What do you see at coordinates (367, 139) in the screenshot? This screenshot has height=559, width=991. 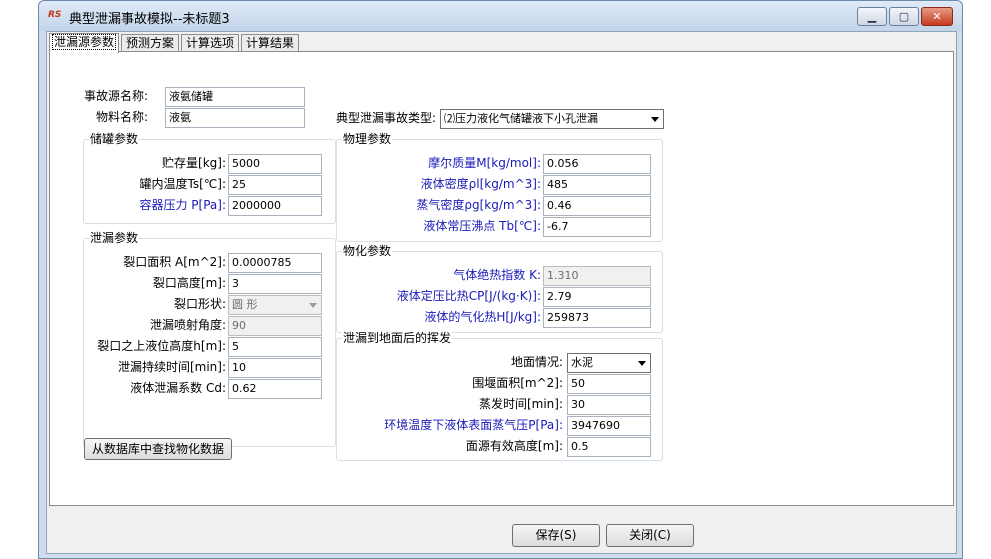 I see `physical-group-title: 物理参数` at bounding box center [367, 139].